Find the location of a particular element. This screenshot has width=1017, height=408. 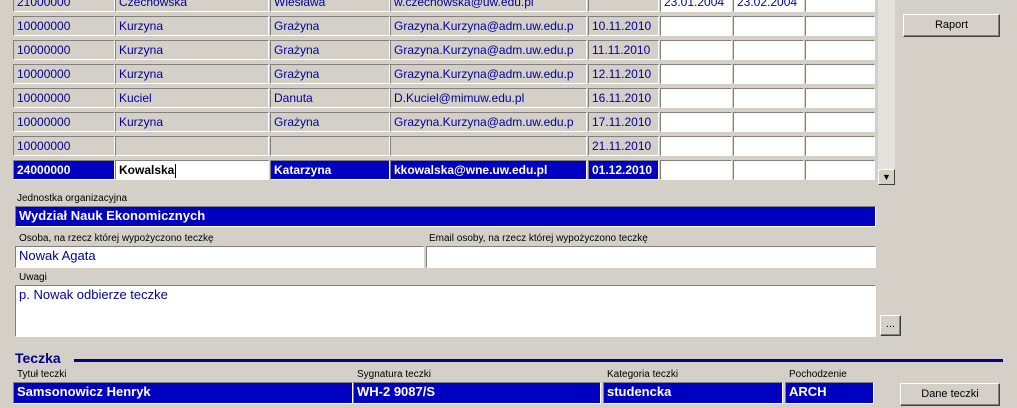

tytul-label: Tytuł teczki is located at coordinates (42, 374).